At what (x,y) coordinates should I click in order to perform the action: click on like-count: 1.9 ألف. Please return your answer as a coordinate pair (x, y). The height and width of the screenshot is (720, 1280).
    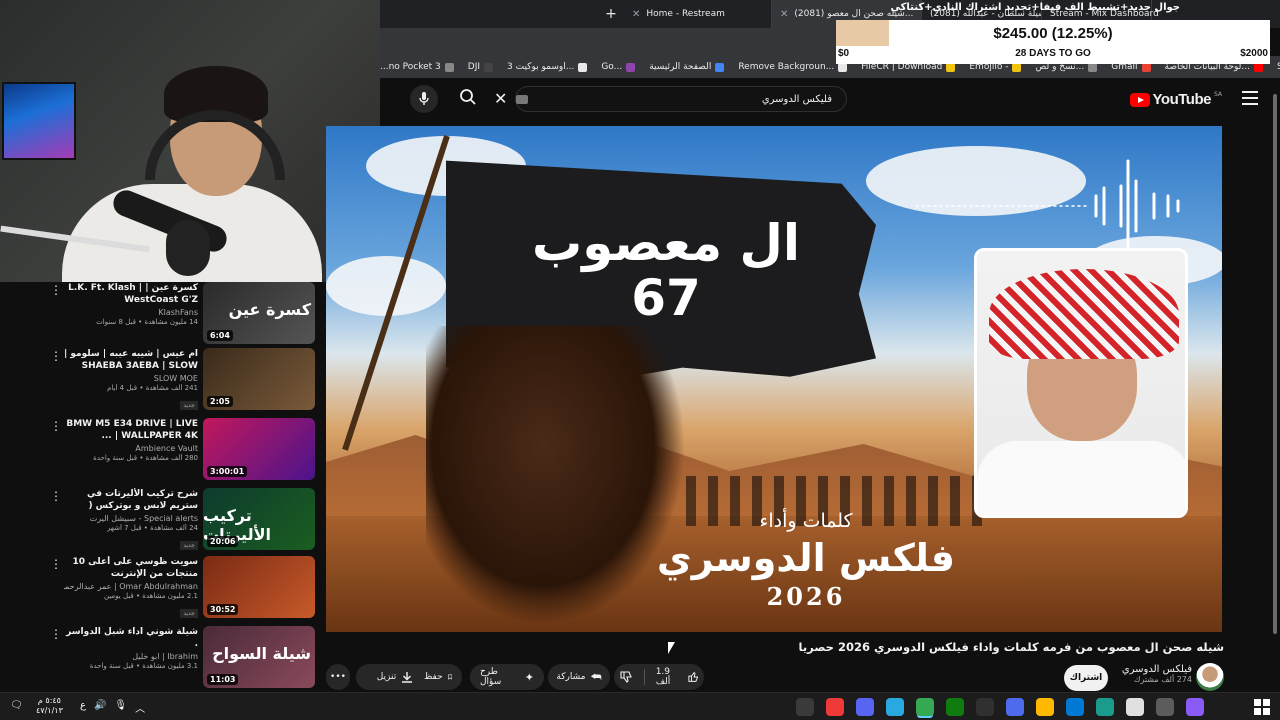
    Looking at the image, I should click on (663, 677).